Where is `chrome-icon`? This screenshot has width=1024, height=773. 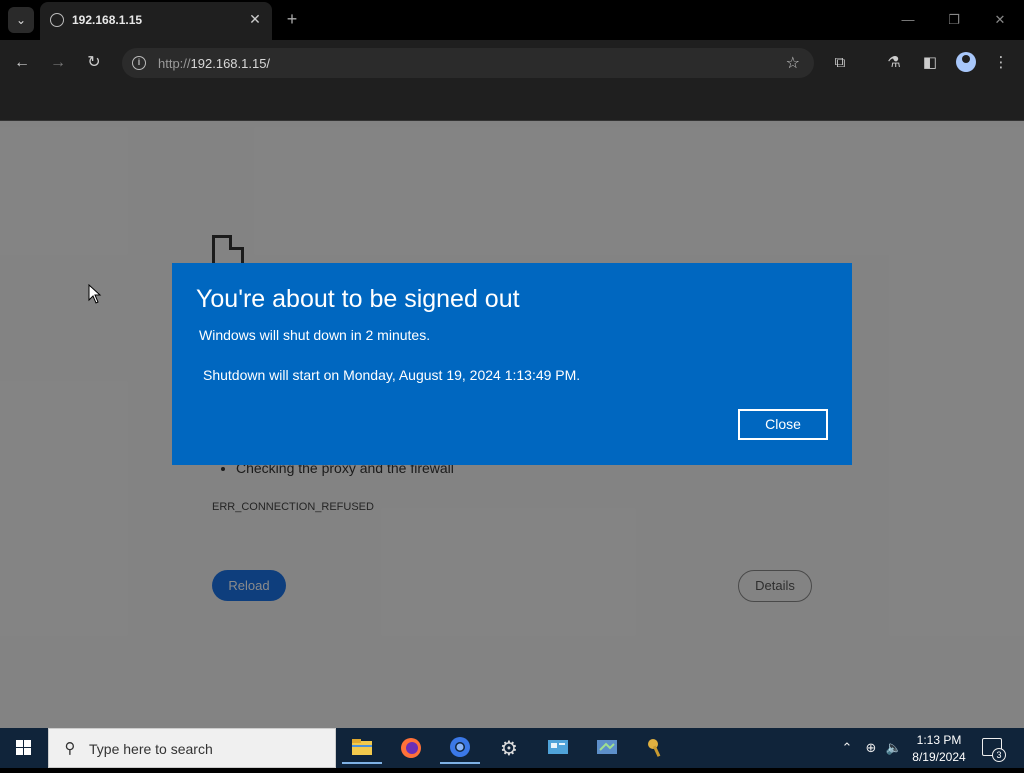 chrome-icon is located at coordinates (460, 748).